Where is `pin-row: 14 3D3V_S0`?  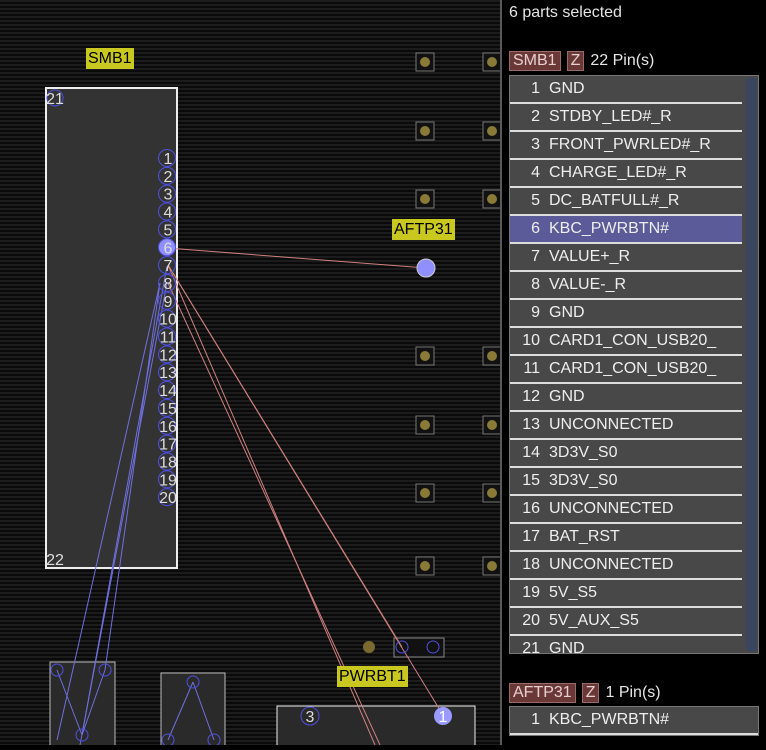
pin-row: 14 3D3V_S0 is located at coordinates (626, 454).